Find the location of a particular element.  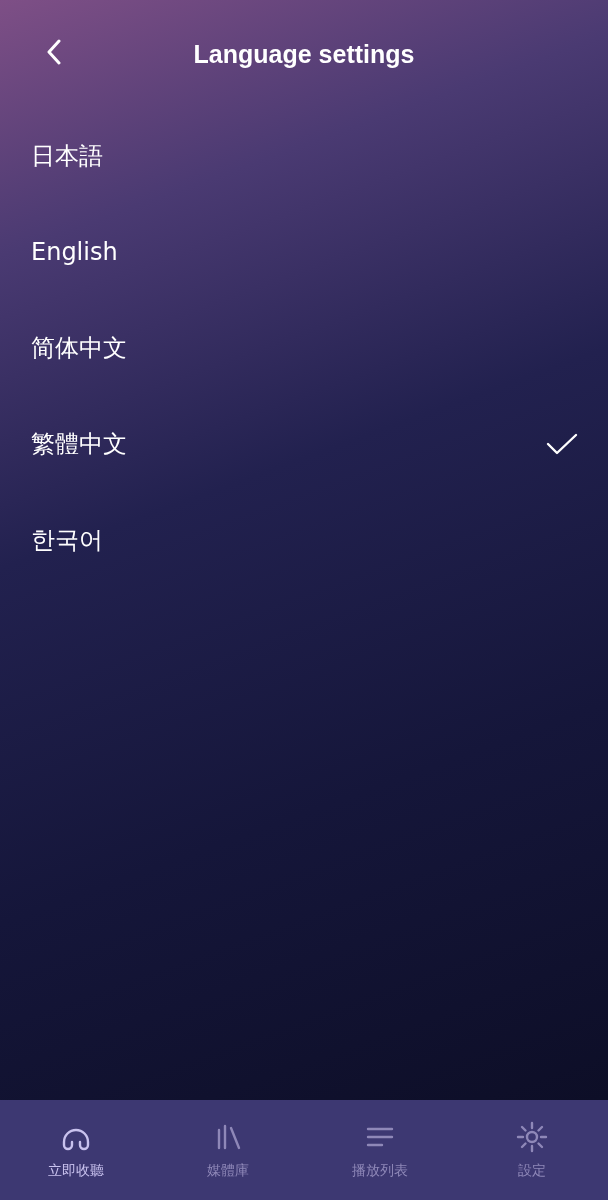

language-option: English is located at coordinates (304, 252).